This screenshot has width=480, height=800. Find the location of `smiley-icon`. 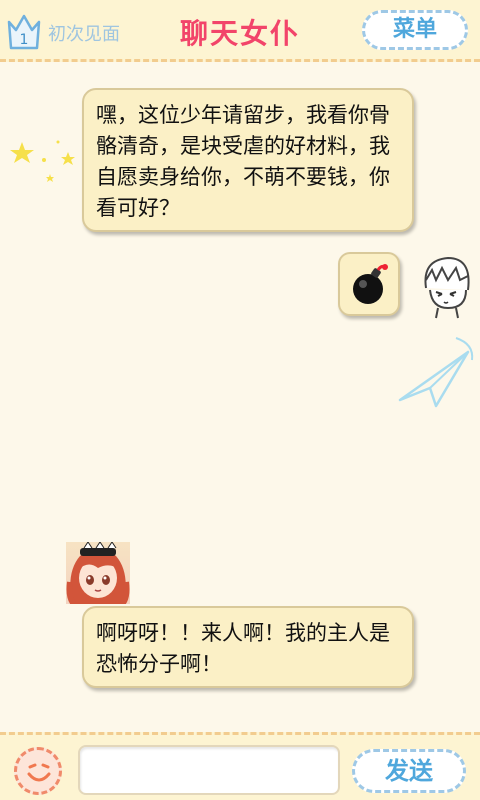

smiley-icon is located at coordinates (39, 772).